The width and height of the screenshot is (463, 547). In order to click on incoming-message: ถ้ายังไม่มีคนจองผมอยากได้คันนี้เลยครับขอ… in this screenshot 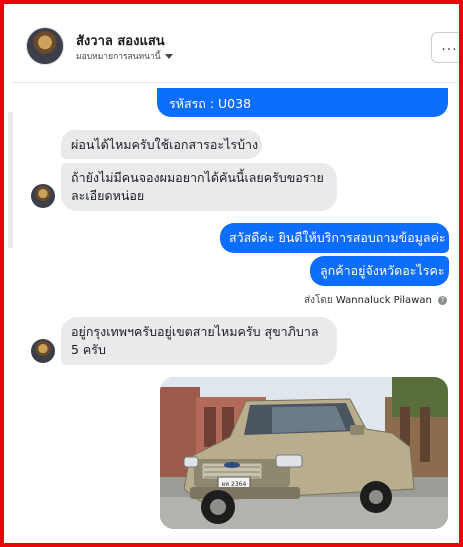, I will do `click(199, 187)`.